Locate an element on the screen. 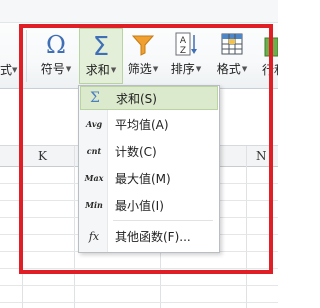 This screenshot has width=320, height=308. symbol-button: Ω 符号▼ is located at coordinates (56, 56).